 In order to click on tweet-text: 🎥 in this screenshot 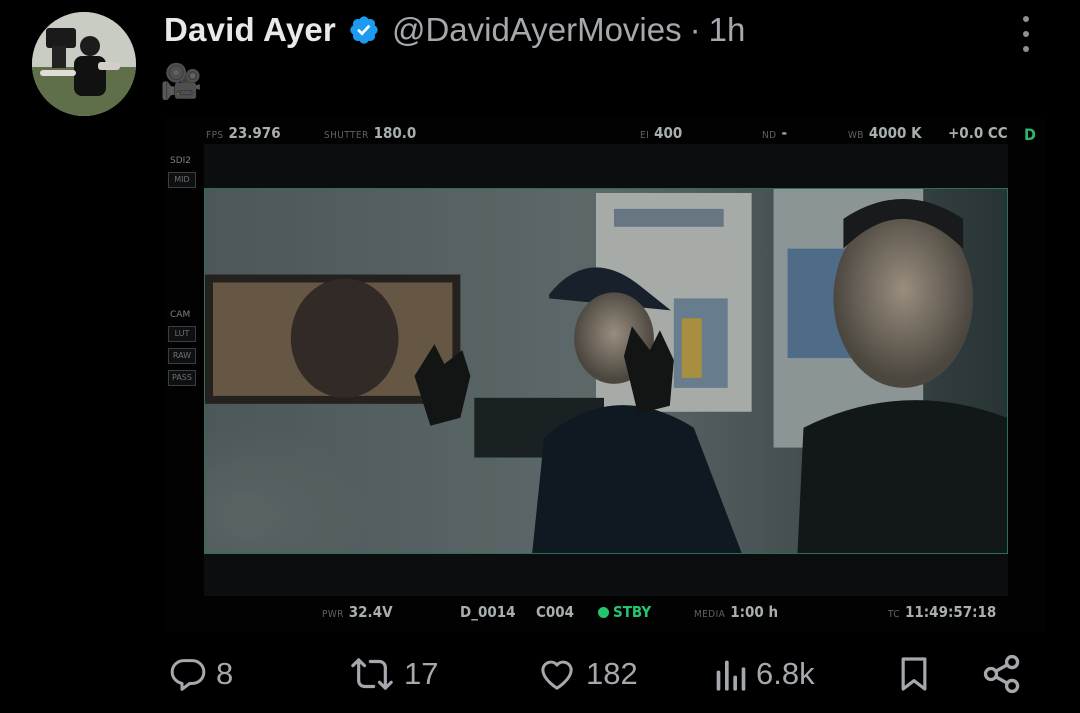, I will do `click(181, 82)`.